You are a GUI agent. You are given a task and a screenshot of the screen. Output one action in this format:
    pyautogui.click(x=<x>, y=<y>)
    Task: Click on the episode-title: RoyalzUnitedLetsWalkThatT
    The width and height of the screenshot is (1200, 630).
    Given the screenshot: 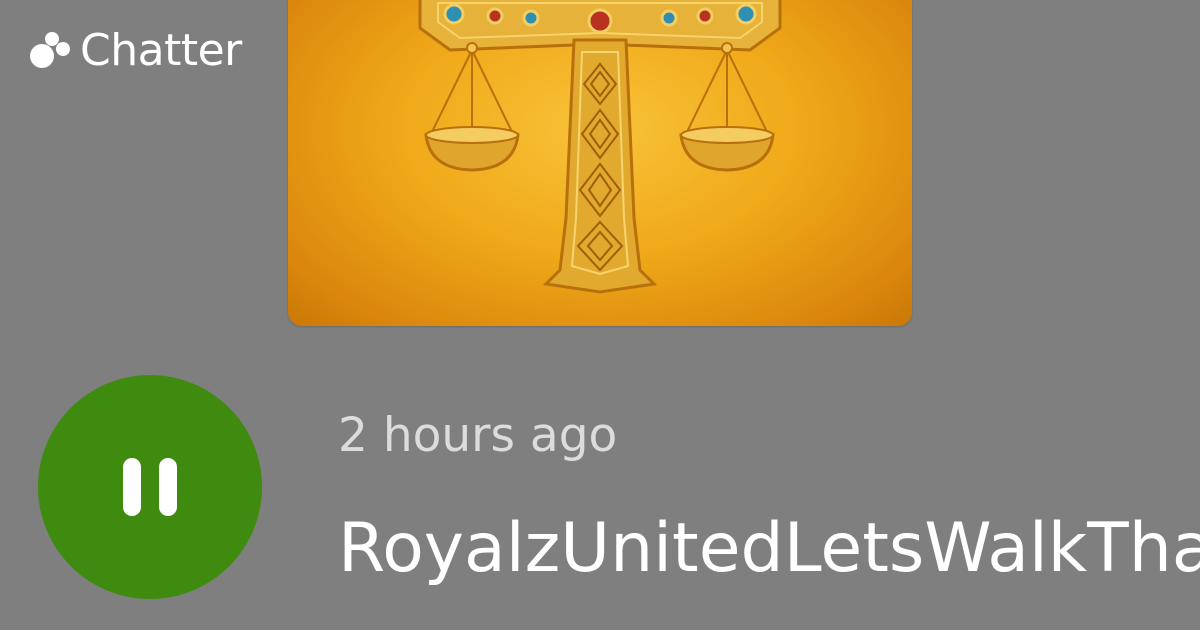 What is the action you would take?
    pyautogui.click(x=769, y=549)
    